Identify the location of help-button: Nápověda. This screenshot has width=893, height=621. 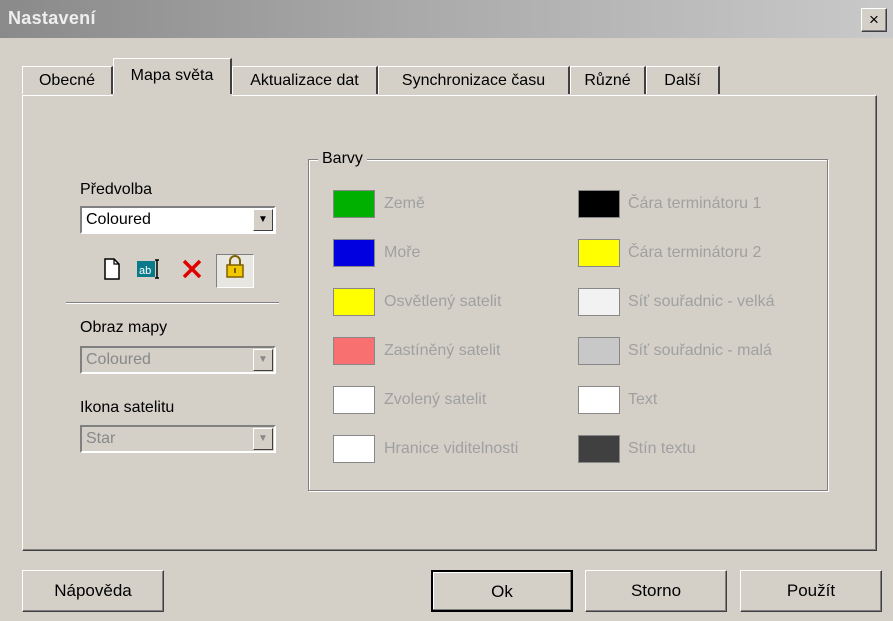
(93, 591).